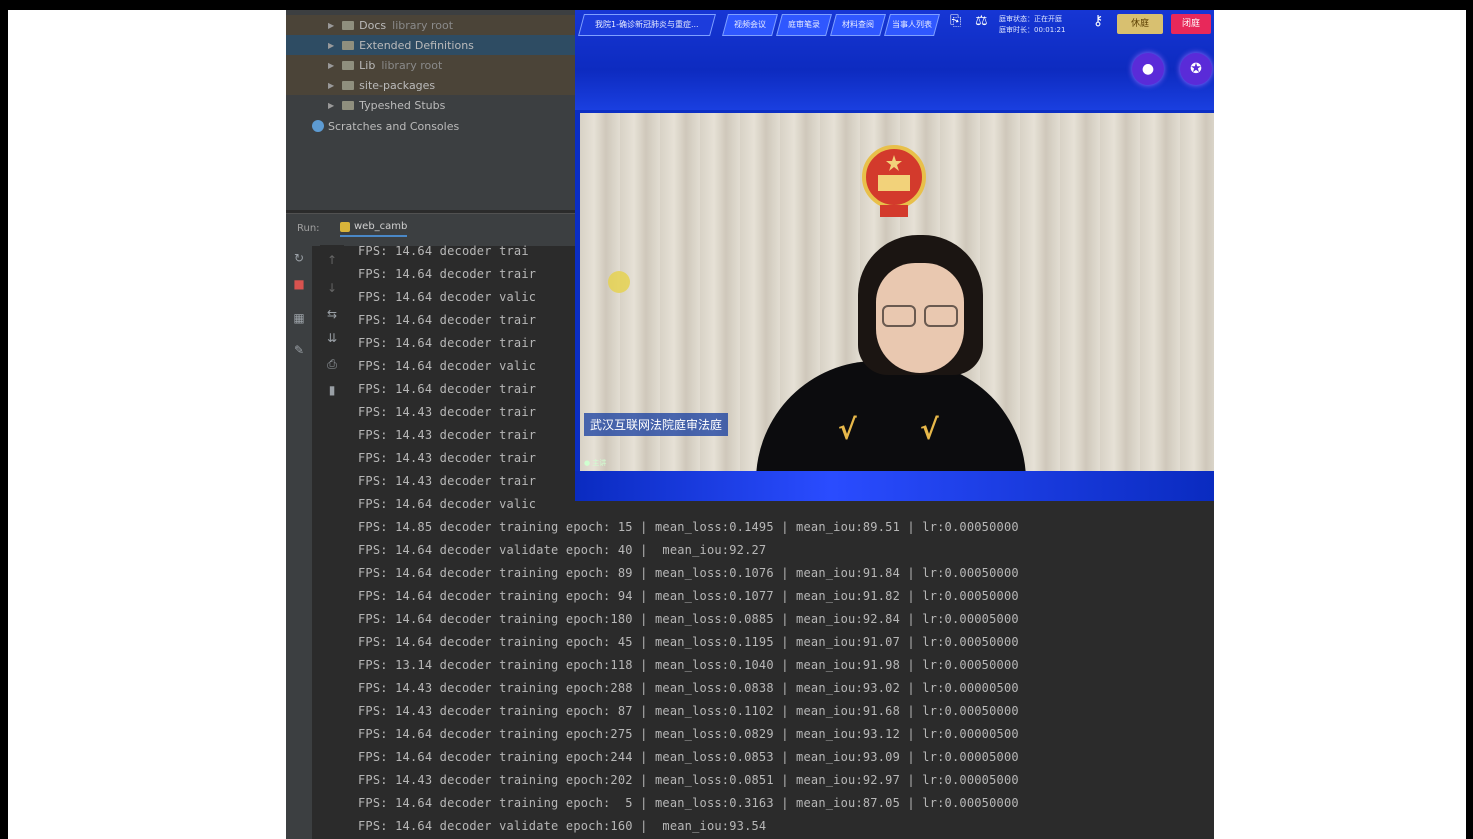 Image resolution: width=1473 pixels, height=839 pixels. What do you see at coordinates (443, 251) in the screenshot?
I see `console-line: FPS: 14.64 decoder trai` at bounding box center [443, 251].